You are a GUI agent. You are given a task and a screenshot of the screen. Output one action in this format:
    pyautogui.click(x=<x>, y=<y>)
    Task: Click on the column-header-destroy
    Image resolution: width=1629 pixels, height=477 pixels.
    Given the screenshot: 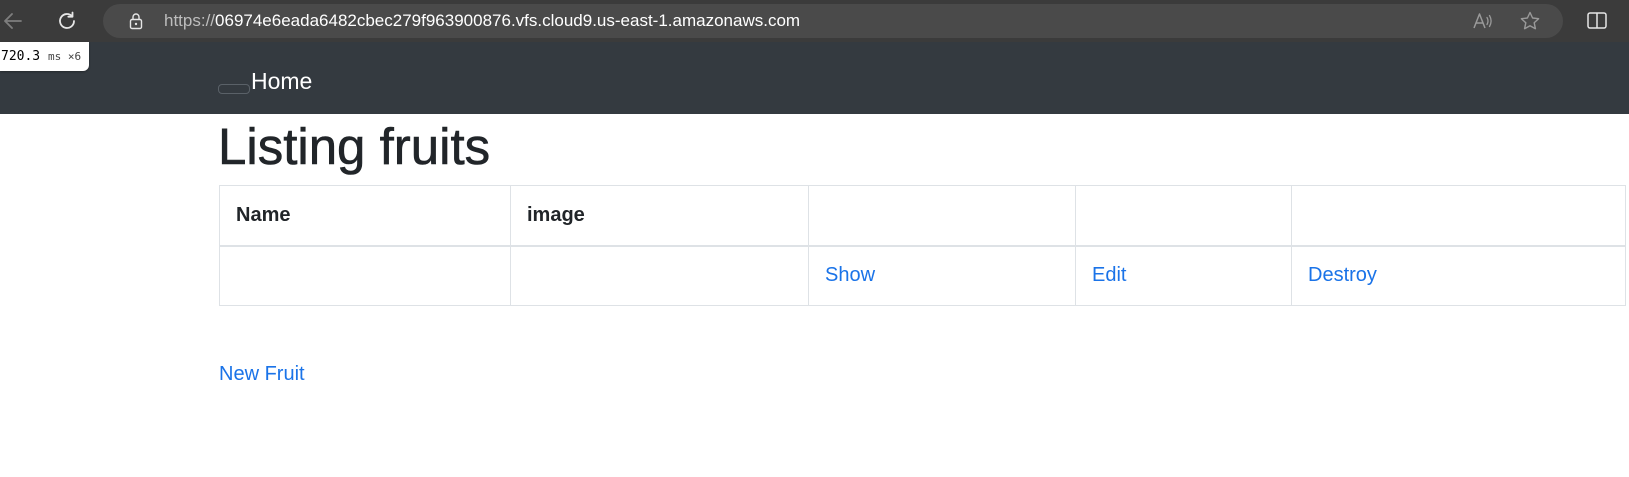 What is the action you would take?
    pyautogui.click(x=1458, y=216)
    